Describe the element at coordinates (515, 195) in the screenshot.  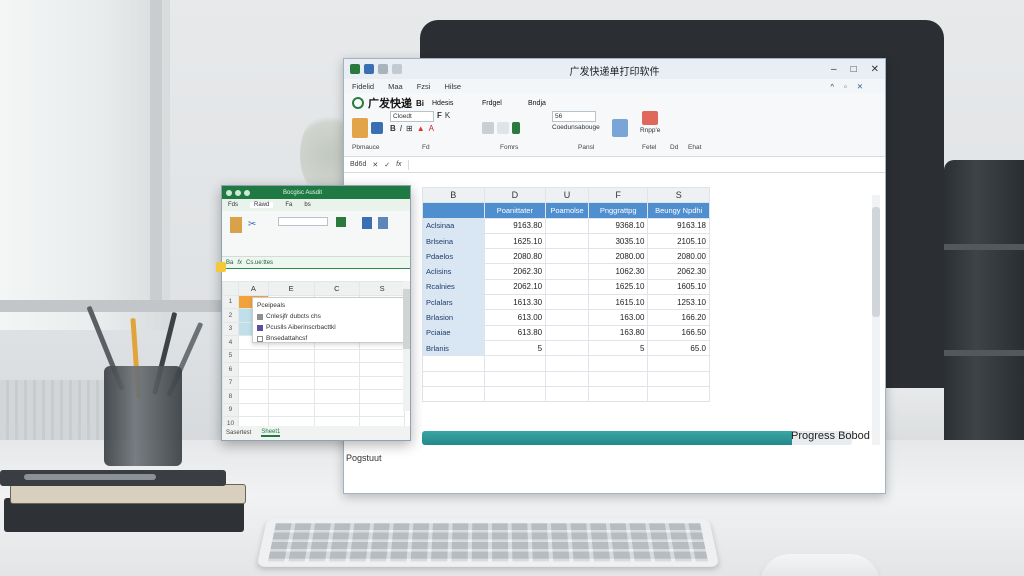
I see `column-header: D` at that location.